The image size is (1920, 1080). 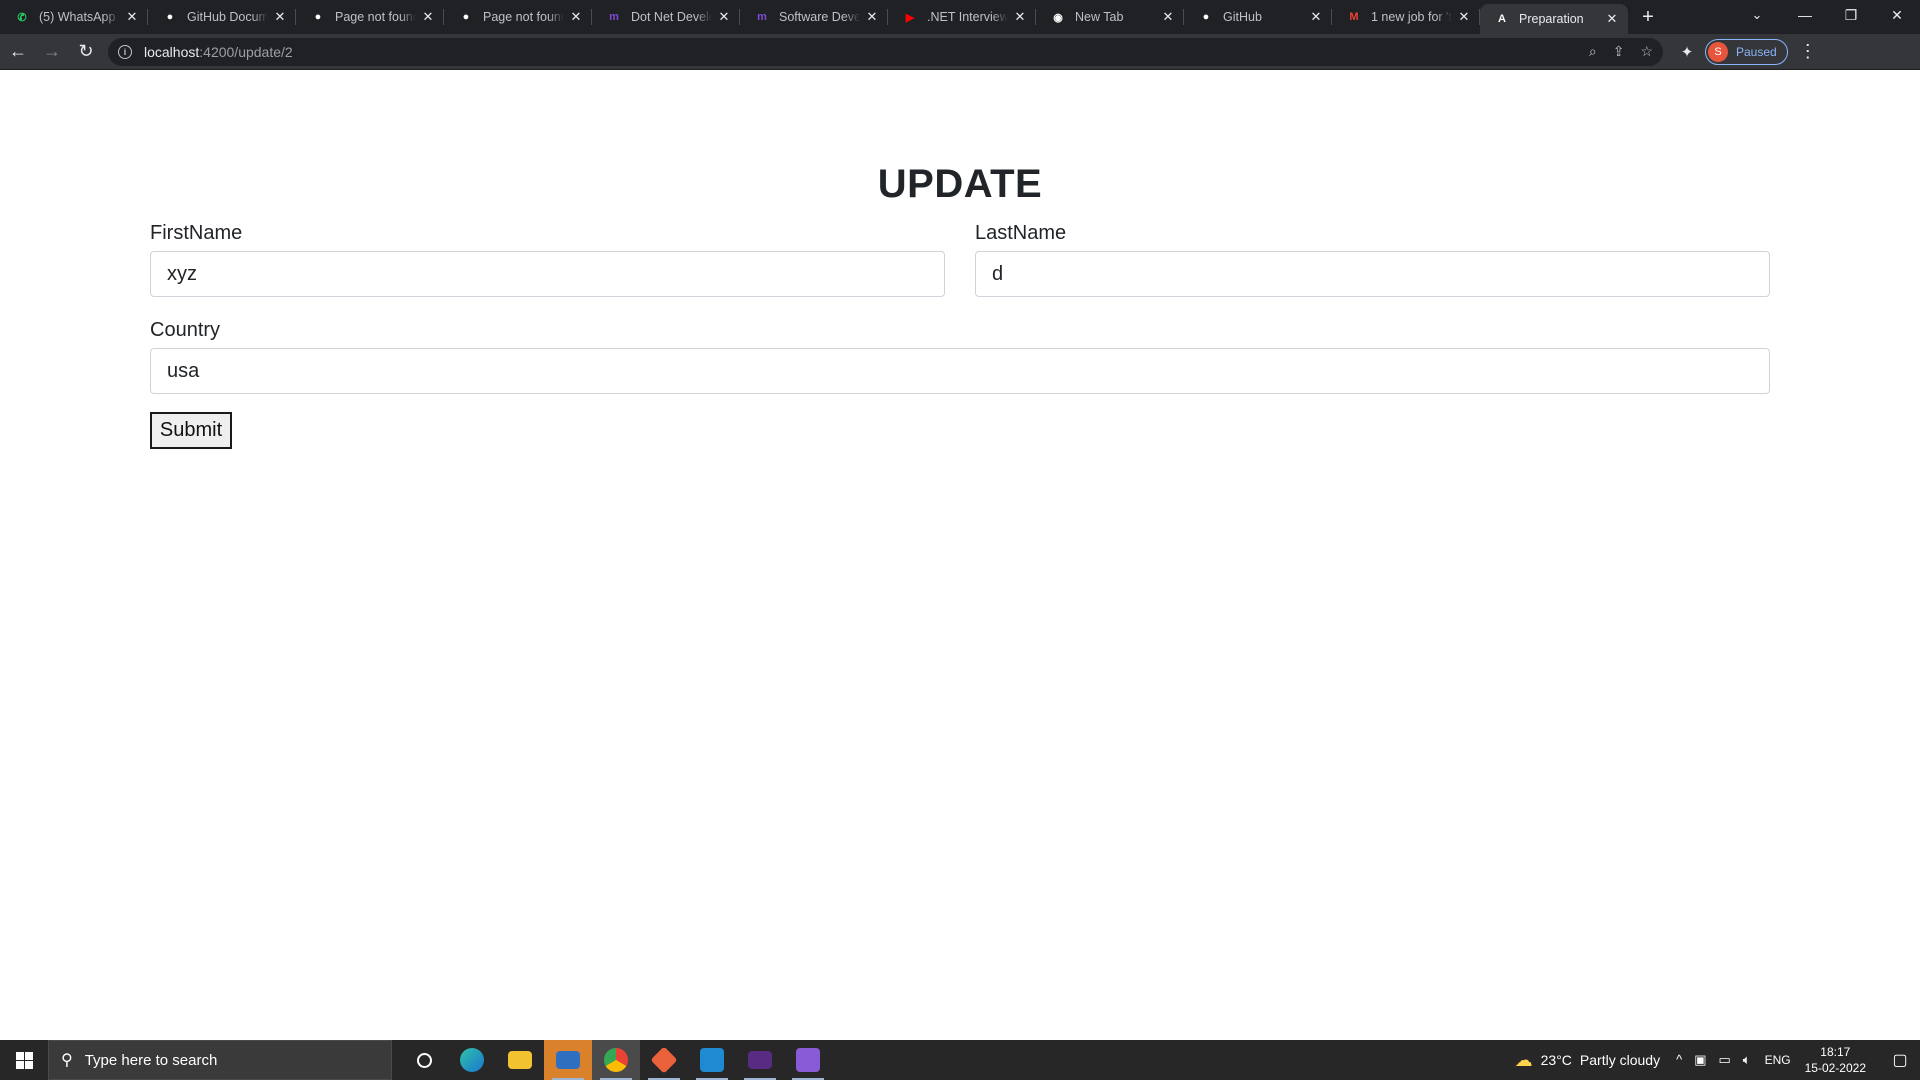 I want to click on whatsapp-icon: ✆, so click(x=22, y=17).